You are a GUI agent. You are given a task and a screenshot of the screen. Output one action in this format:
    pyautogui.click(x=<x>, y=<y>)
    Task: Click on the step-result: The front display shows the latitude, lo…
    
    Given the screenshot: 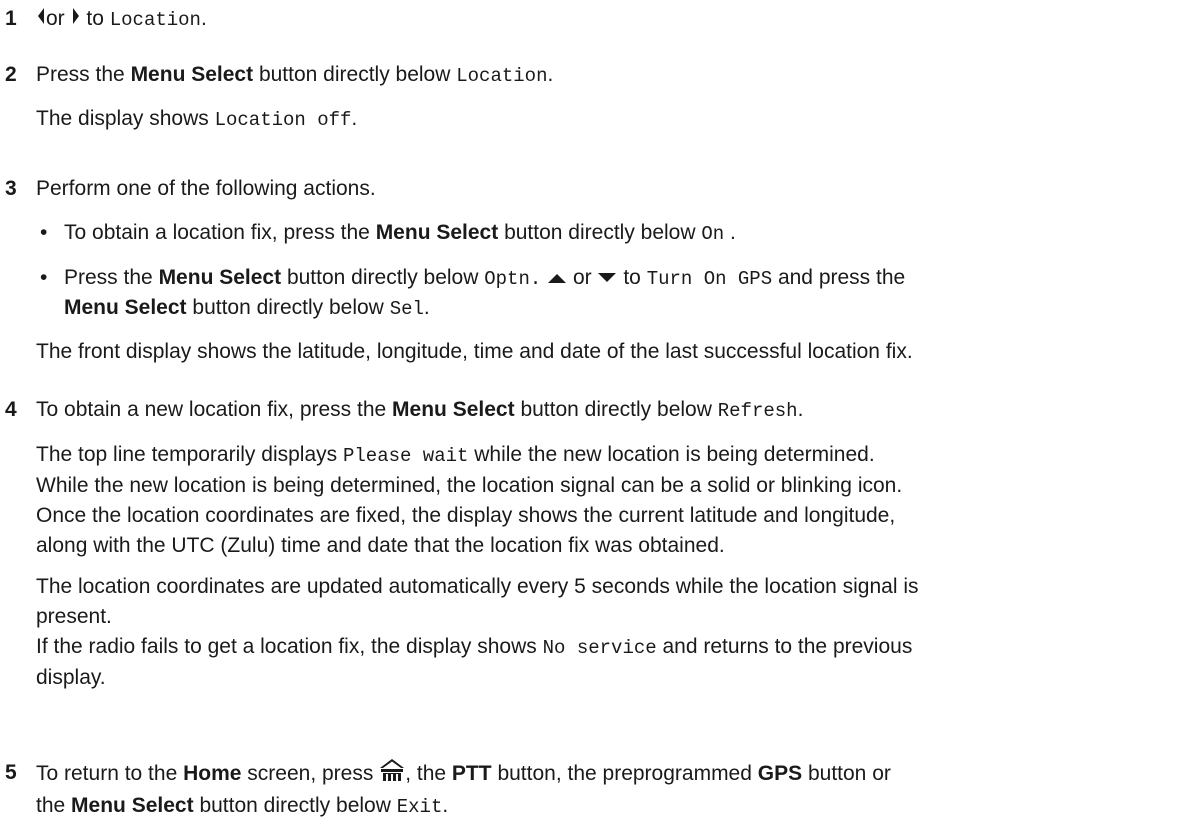 What is the action you would take?
    pyautogui.click(x=474, y=351)
    